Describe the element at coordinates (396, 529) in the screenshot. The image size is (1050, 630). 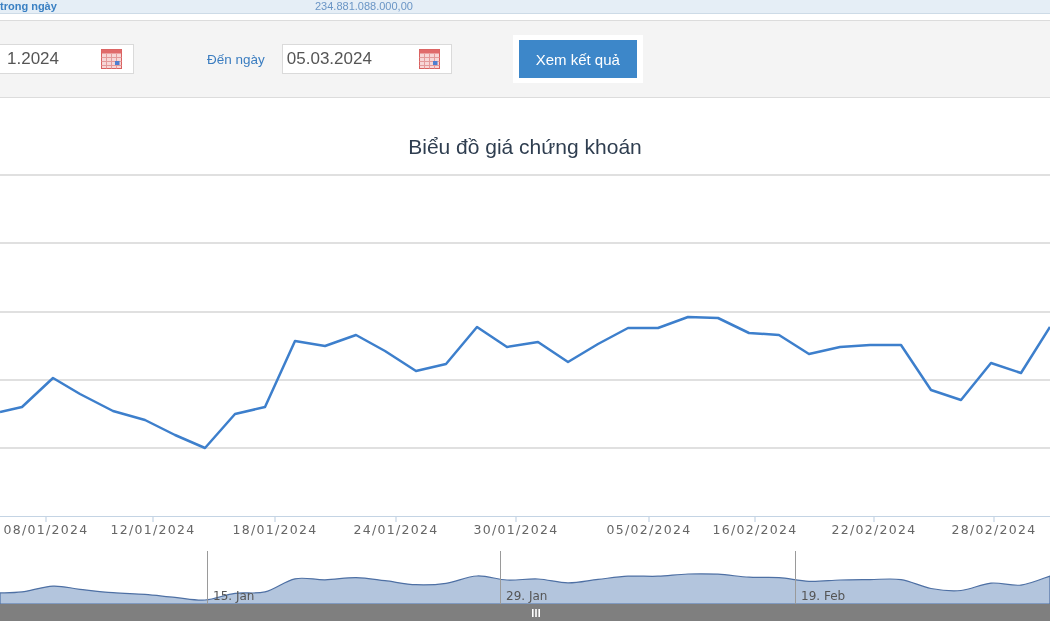
I see `axis-label: 24/01/2024` at that location.